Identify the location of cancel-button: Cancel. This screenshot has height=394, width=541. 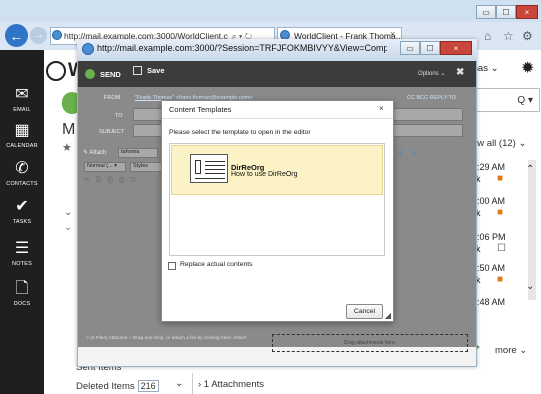
(364, 311).